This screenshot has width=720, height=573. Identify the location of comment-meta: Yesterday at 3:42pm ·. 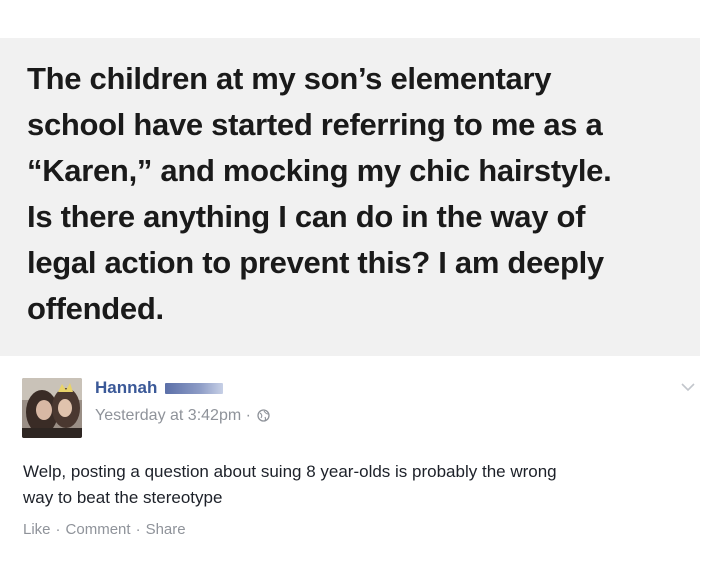
(183, 417).